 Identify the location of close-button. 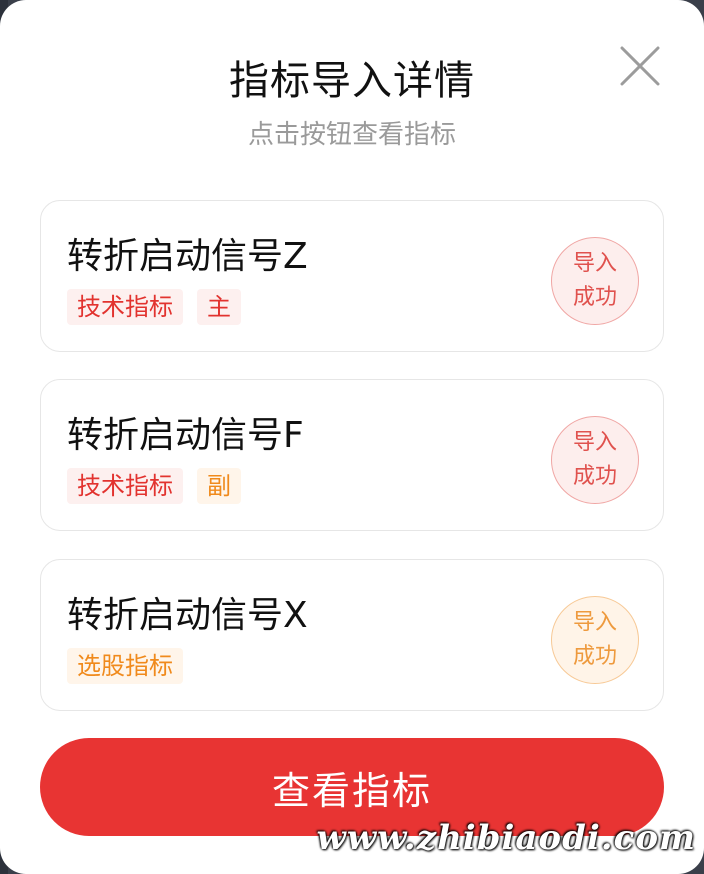
(640, 66).